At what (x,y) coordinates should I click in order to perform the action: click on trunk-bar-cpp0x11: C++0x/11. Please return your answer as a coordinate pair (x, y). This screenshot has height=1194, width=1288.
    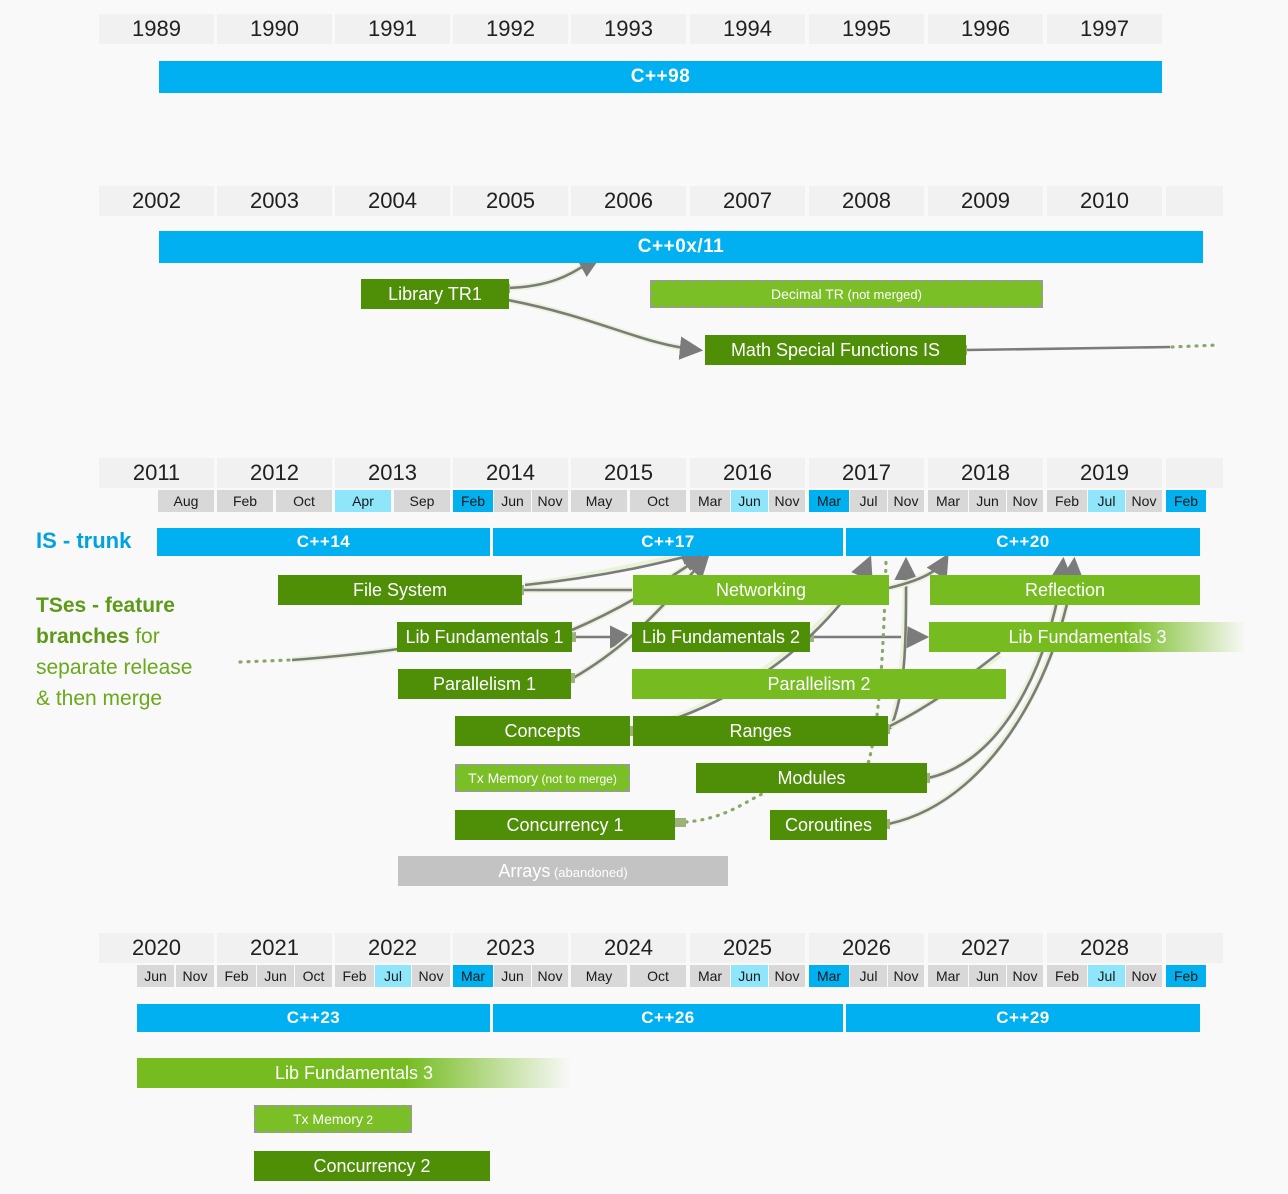
    Looking at the image, I should click on (681, 247).